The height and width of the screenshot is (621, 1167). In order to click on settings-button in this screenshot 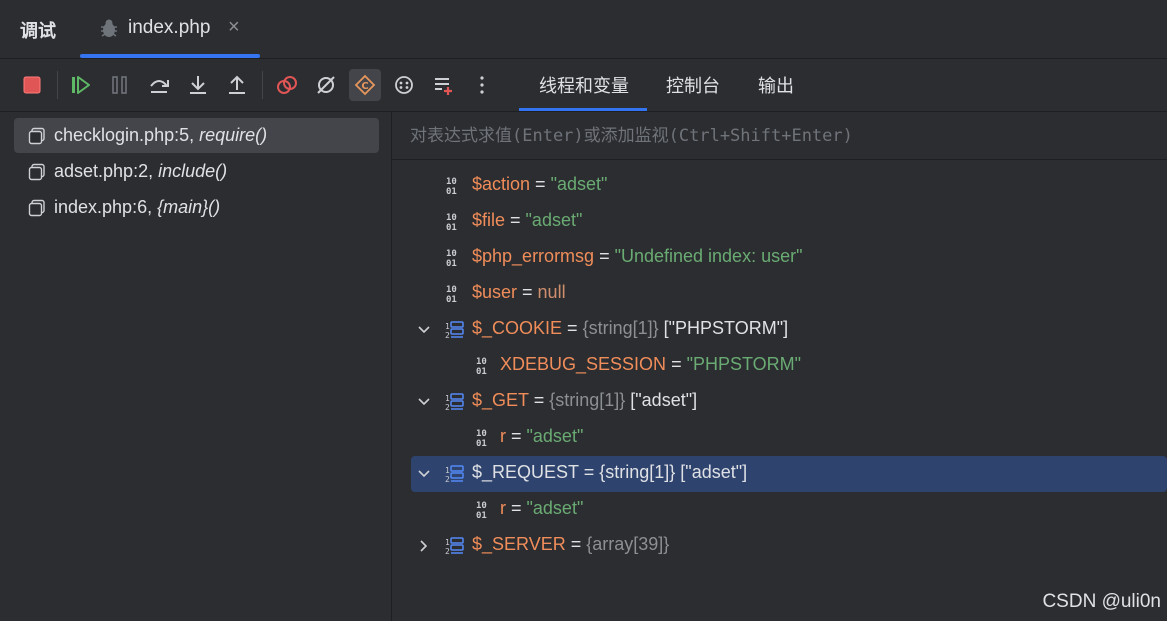, I will do `click(404, 85)`.